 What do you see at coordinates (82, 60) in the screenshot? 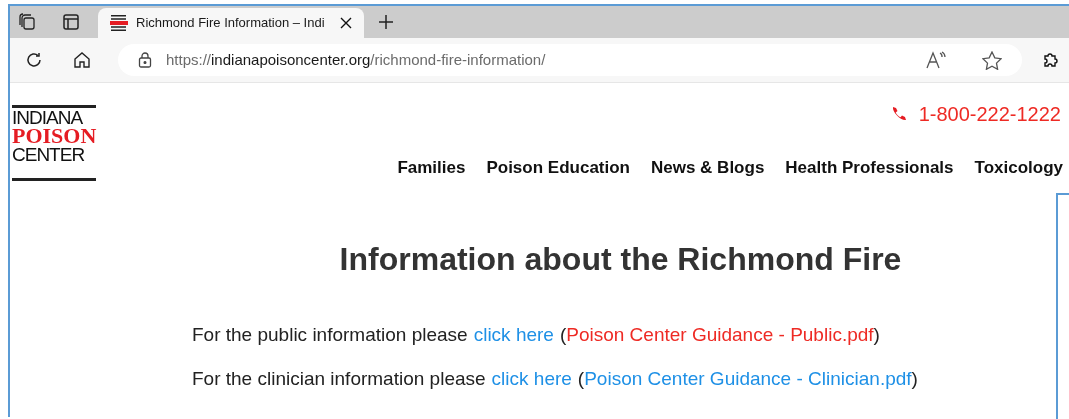
I see `home-icon` at bounding box center [82, 60].